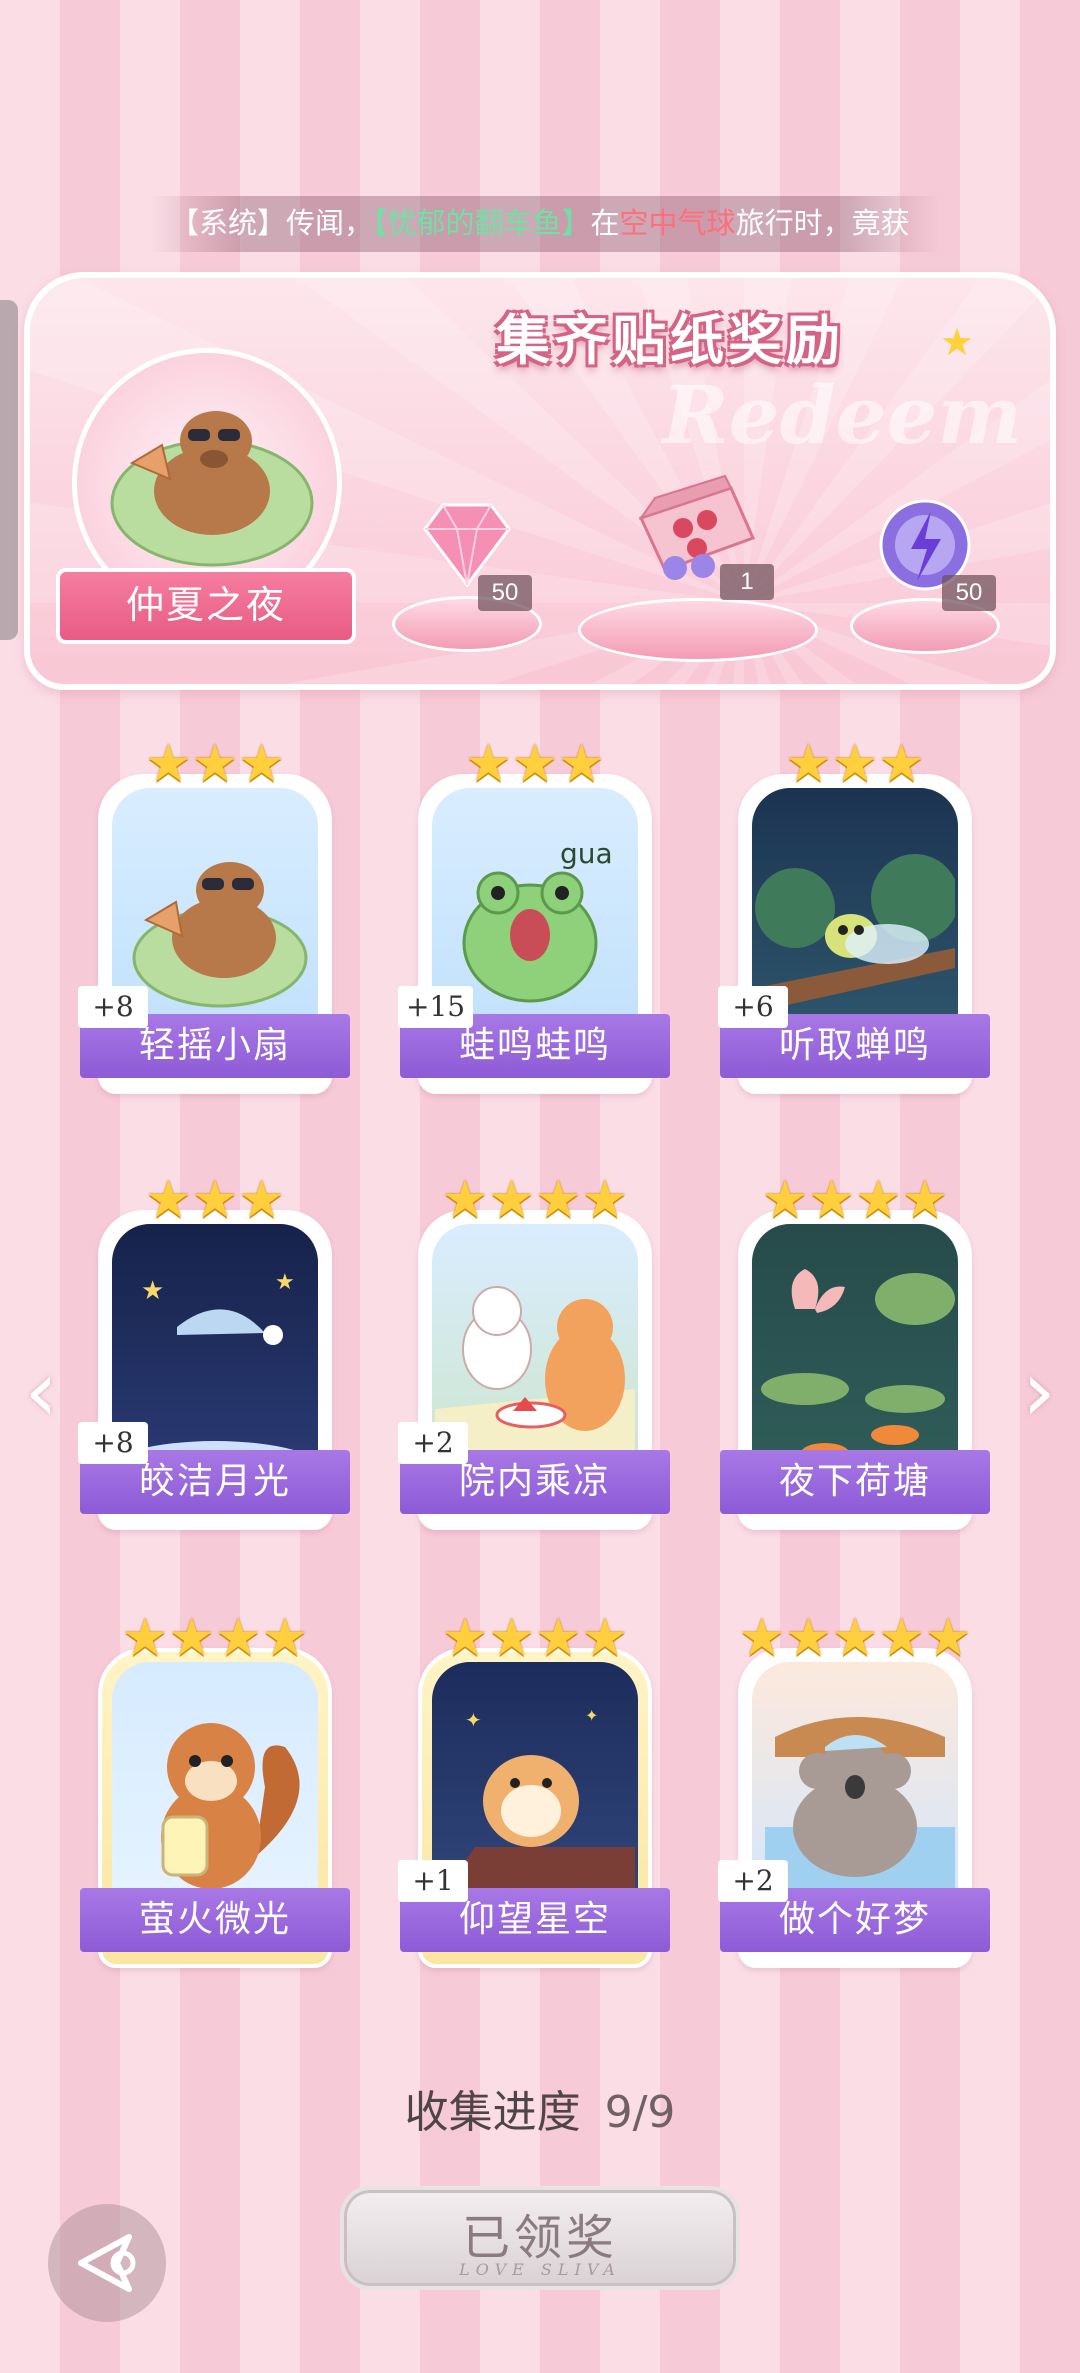 This screenshot has width=1080, height=2373. What do you see at coordinates (215, 1920) in the screenshot?
I see `card-label: 萤火微光` at bounding box center [215, 1920].